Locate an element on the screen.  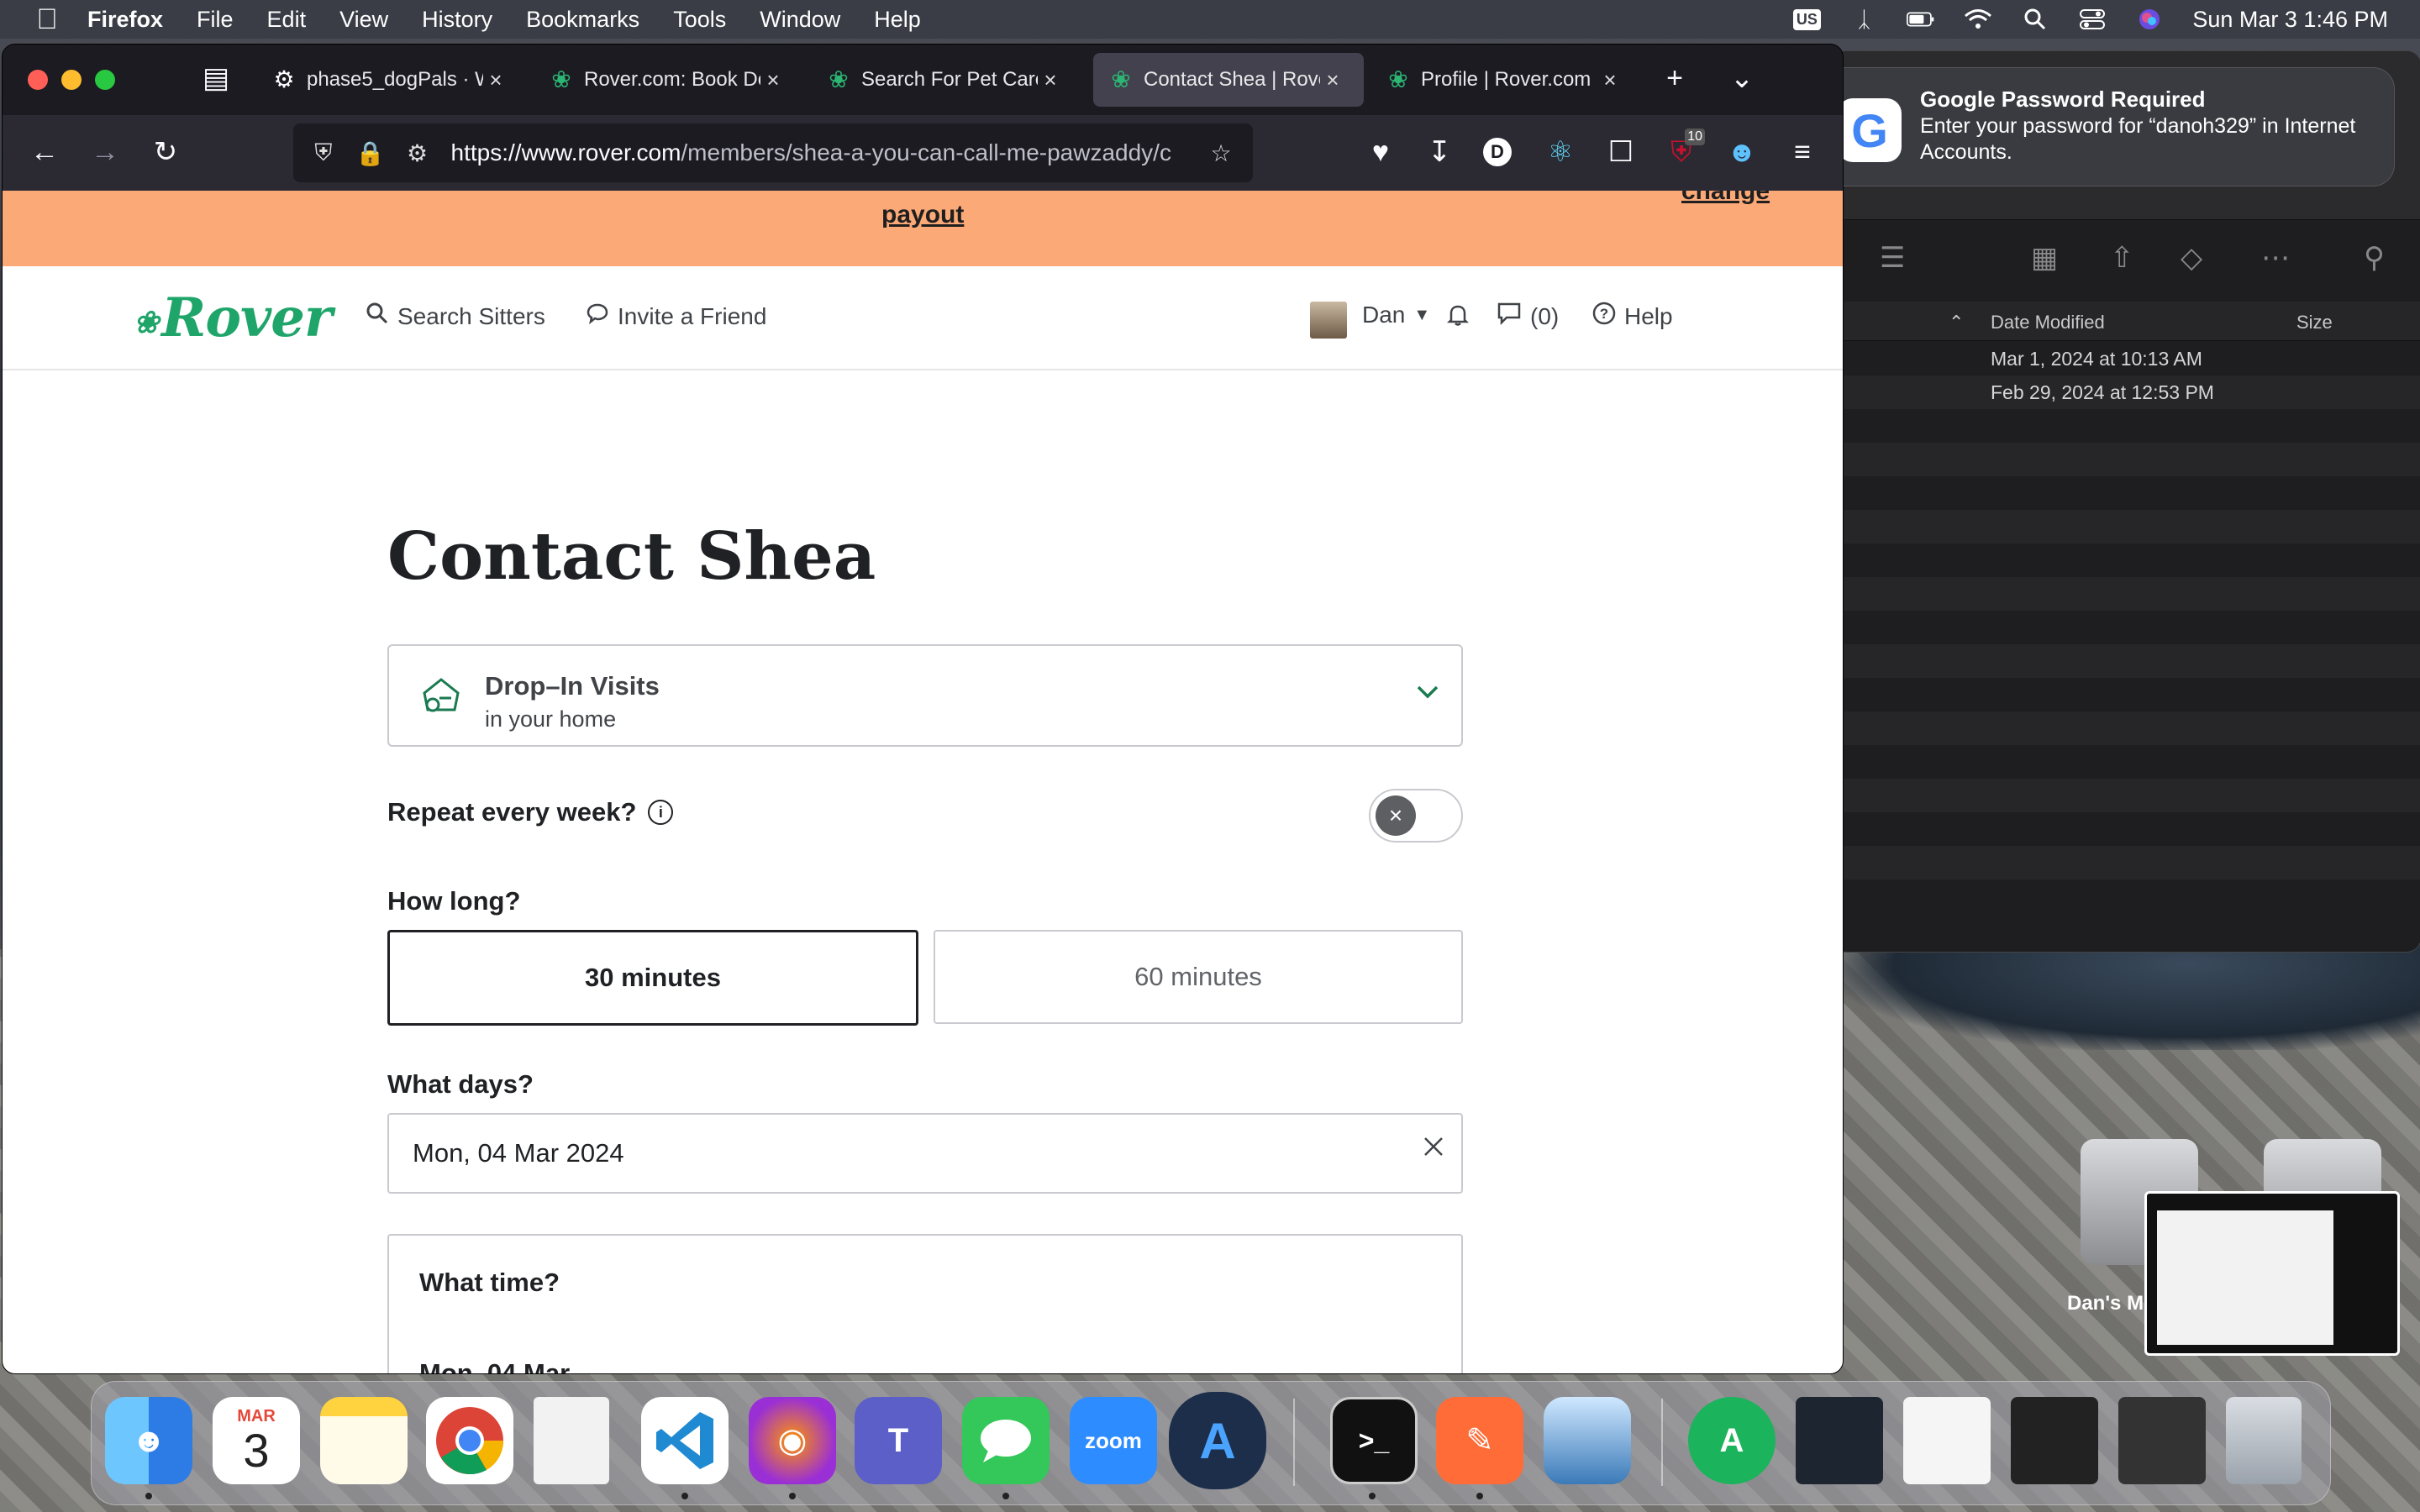
bell-icon is located at coordinates (1457, 315).